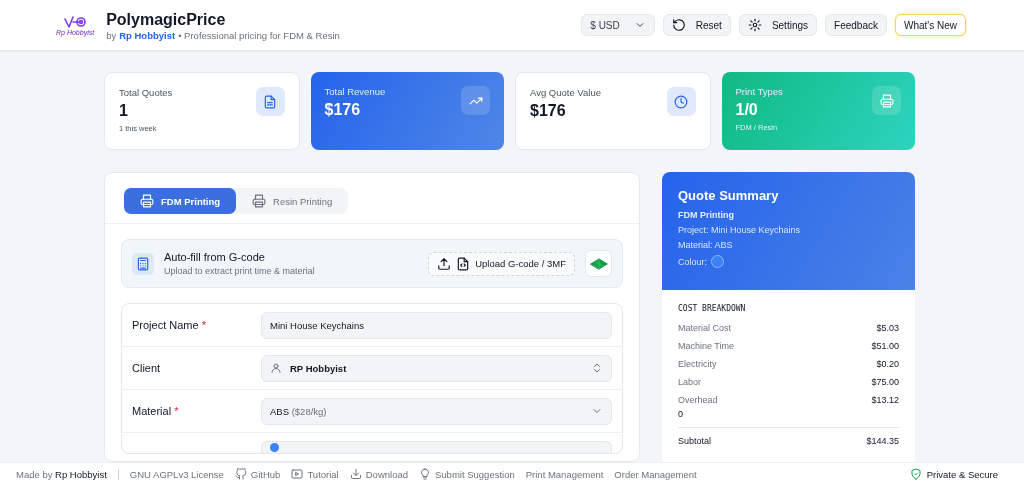 The height and width of the screenshot is (485, 1024). Describe the element at coordinates (147, 368) in the screenshot. I see `field-label: Client` at that location.